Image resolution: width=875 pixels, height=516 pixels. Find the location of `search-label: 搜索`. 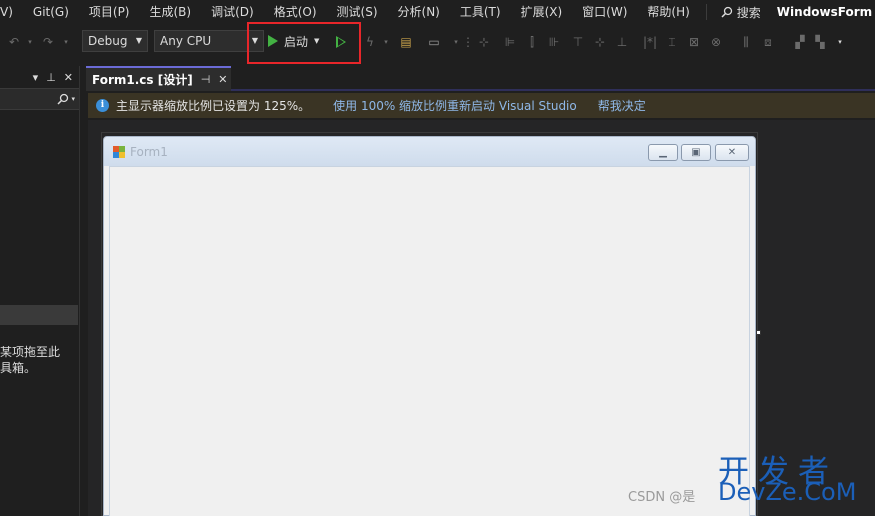

search-label: 搜索 is located at coordinates (748, 12).